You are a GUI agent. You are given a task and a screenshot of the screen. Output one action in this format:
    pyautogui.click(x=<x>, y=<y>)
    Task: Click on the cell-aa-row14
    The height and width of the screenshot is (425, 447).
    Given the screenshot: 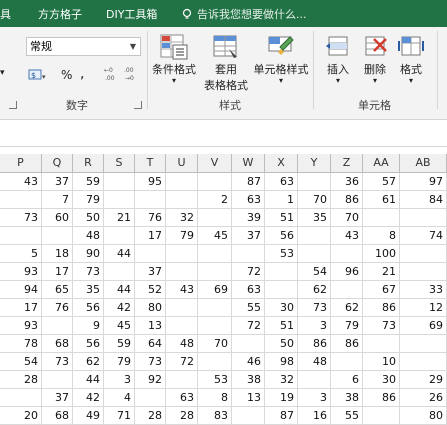 What is the action you would take?
    pyautogui.click(x=381, y=416)
    